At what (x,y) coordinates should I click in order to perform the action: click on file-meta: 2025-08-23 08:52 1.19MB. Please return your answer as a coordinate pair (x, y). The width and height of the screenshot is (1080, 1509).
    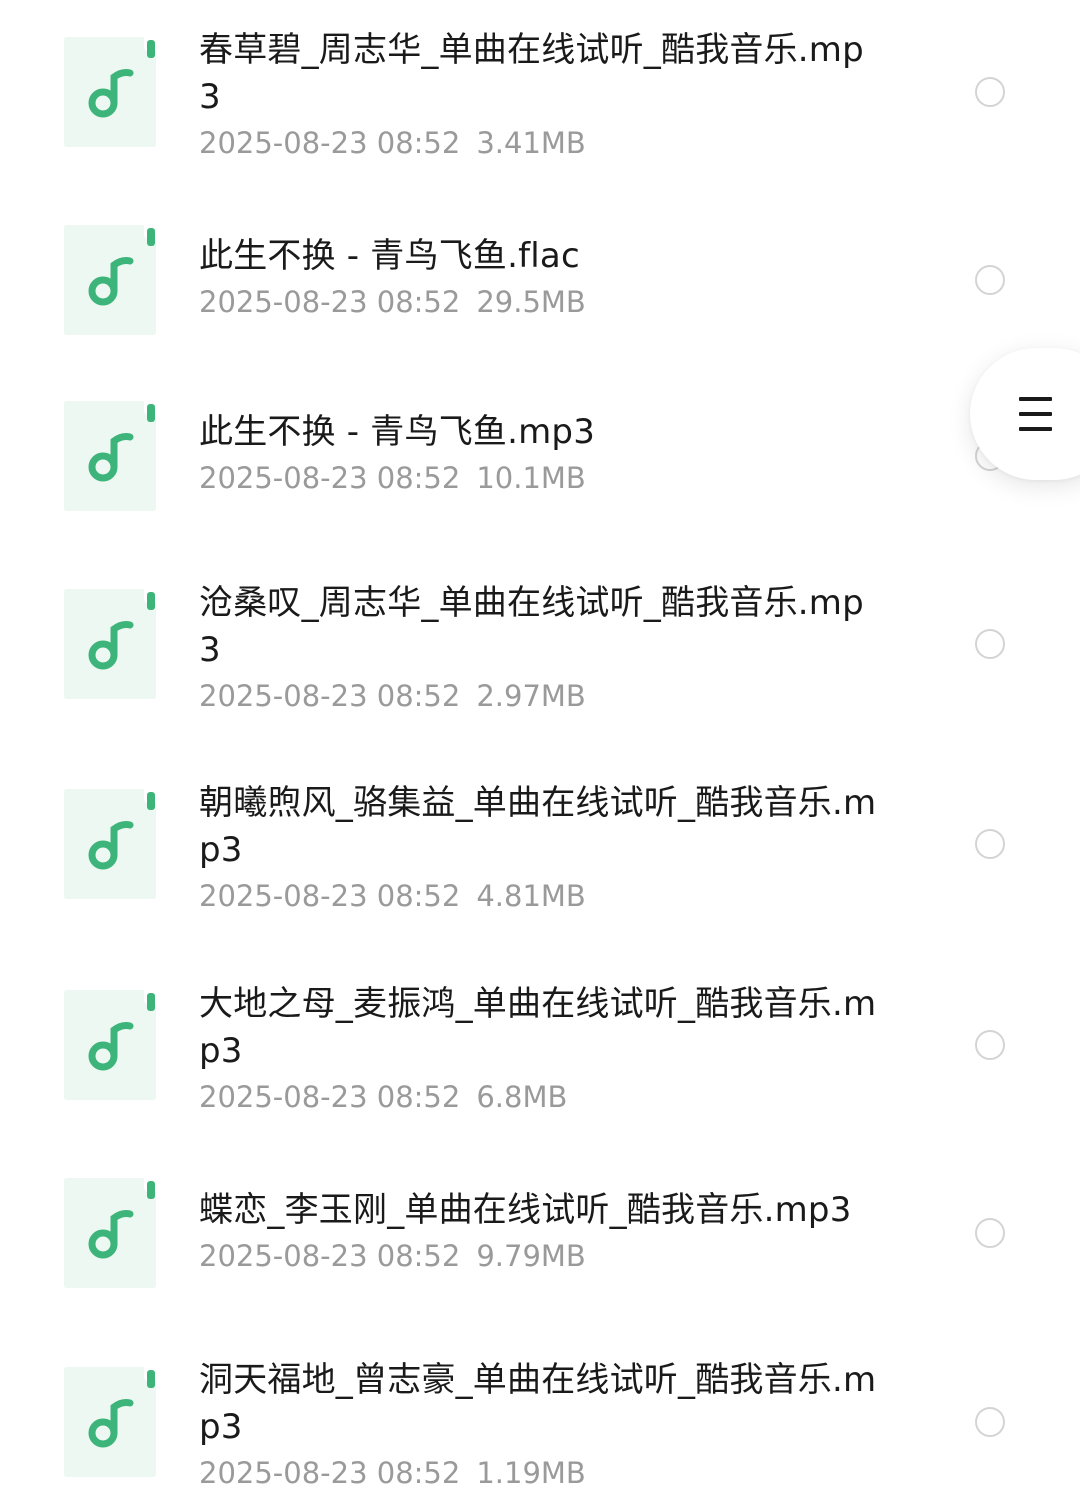
    Looking at the image, I should click on (539, 1473).